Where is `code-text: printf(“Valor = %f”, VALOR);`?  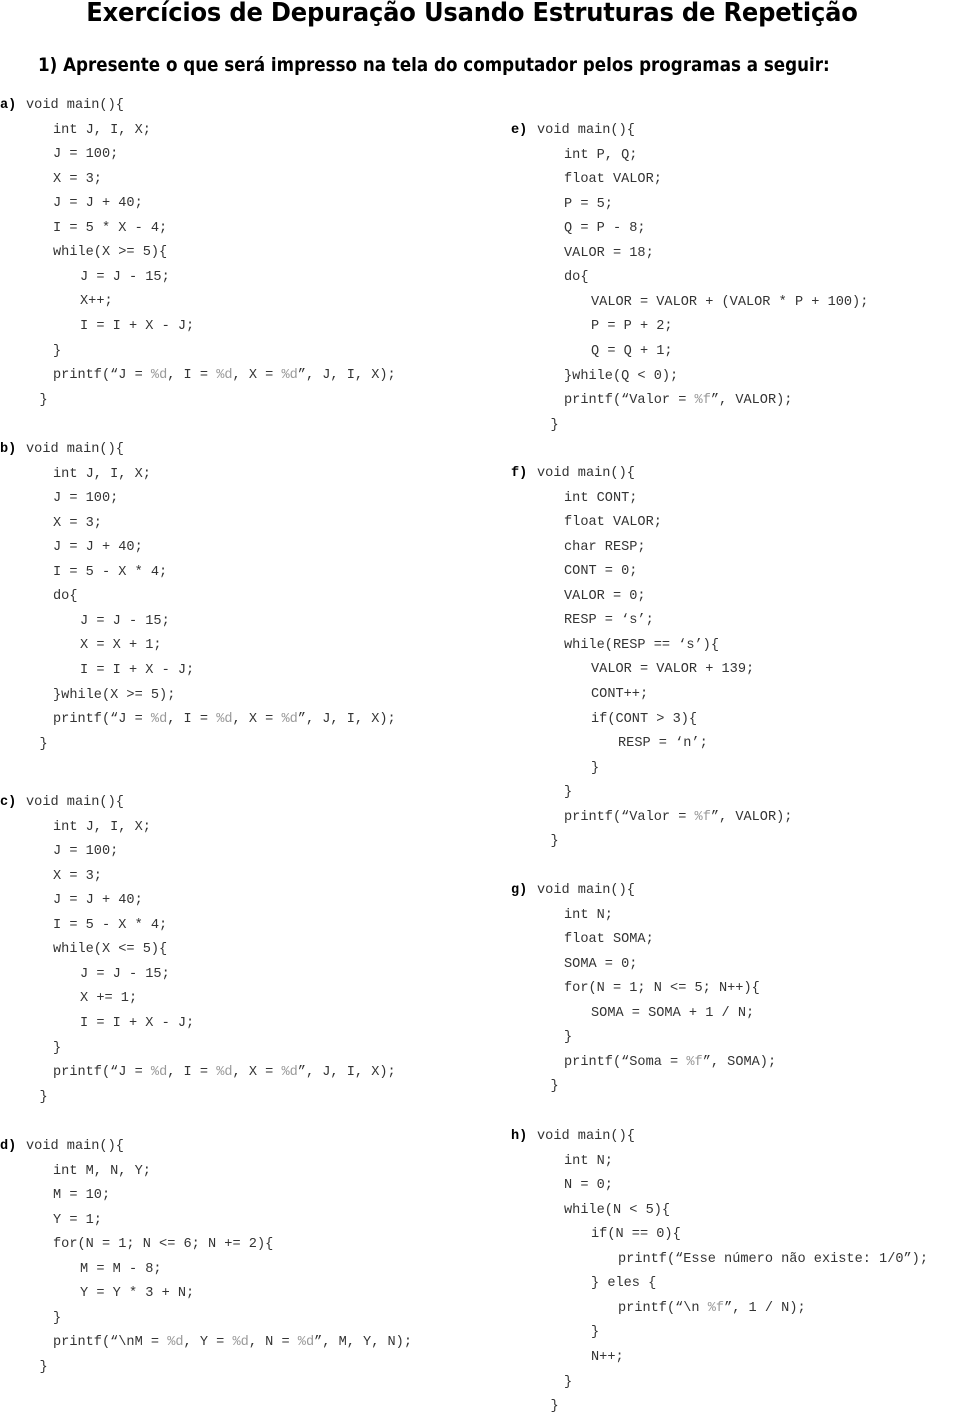
code-text: printf(“Valor = %f”, VALOR); is located at coordinates (678, 401).